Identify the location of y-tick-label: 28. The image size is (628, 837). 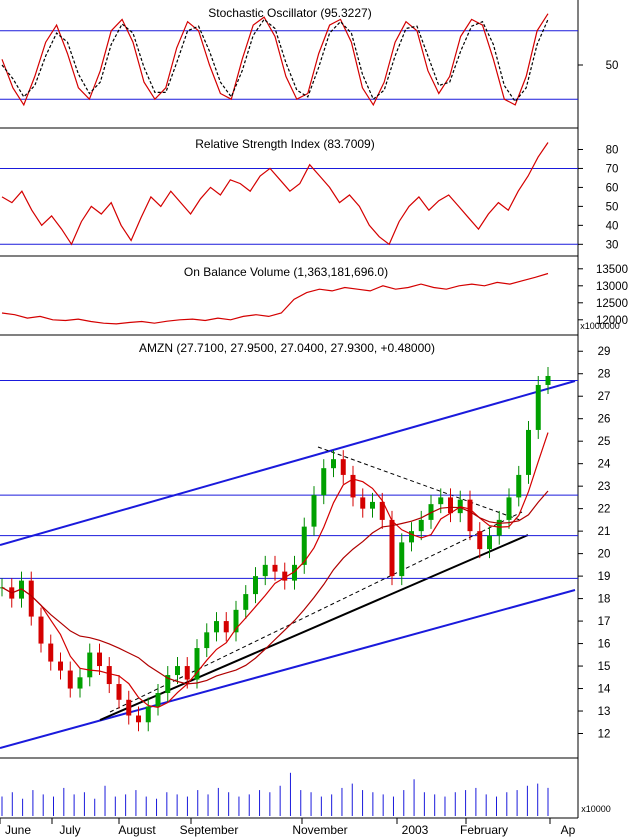
(604, 375).